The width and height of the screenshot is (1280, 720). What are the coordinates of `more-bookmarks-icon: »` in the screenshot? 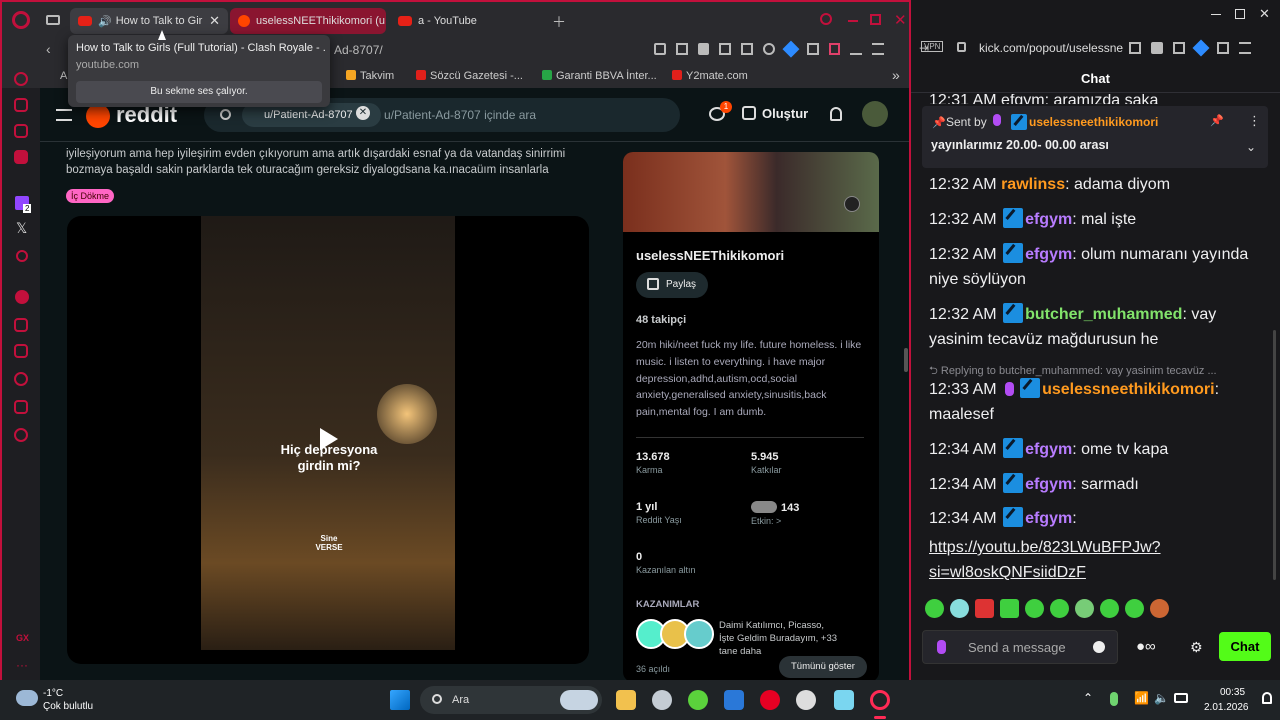 It's located at (896, 75).